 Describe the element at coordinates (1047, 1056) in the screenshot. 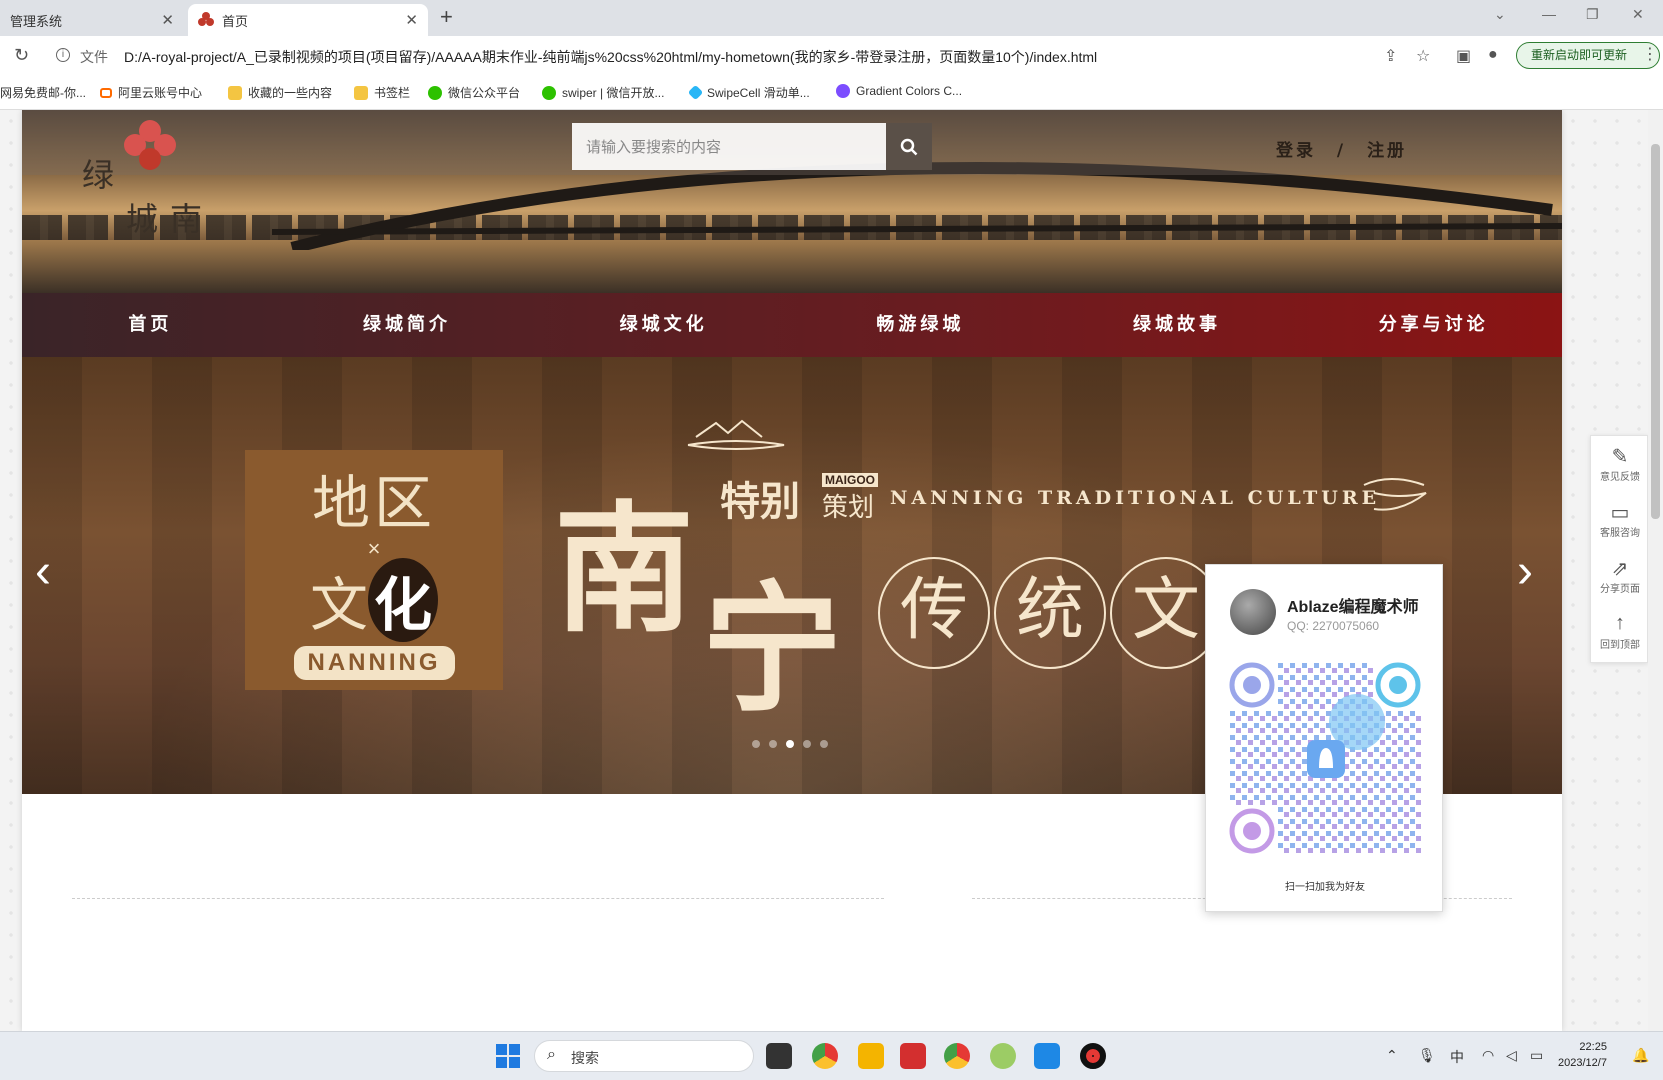

I see `vscode-icon` at that location.